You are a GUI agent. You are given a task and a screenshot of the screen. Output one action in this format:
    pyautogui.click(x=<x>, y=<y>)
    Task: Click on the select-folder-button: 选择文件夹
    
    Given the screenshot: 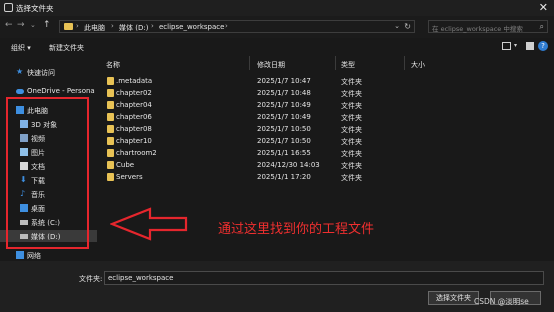 What is the action you would take?
    pyautogui.click(x=453, y=298)
    